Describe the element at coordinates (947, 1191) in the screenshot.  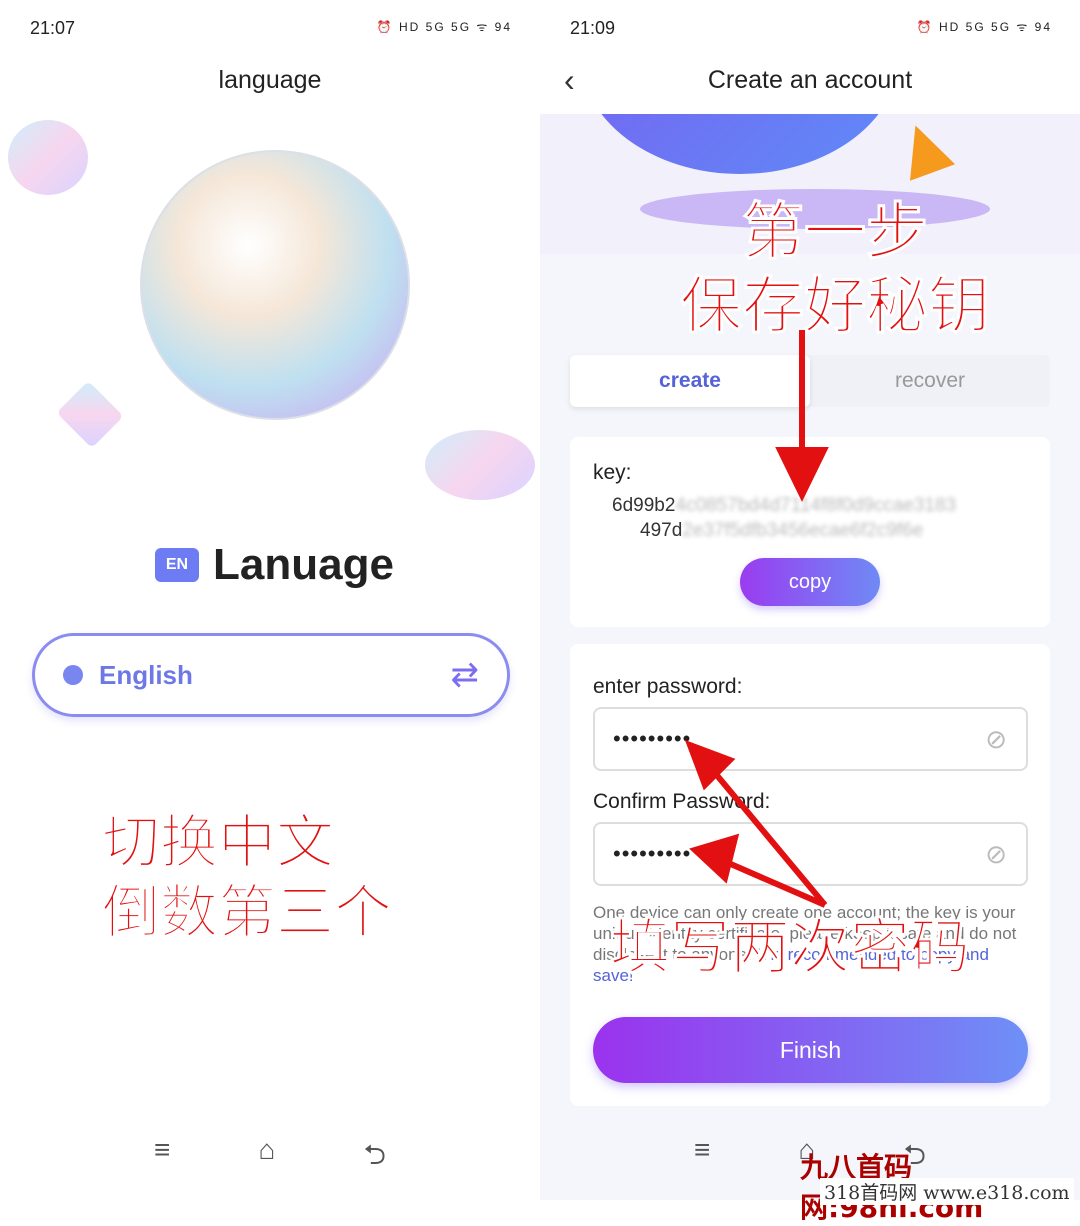
I see `watermark-text: 318首码网 www.e318.com` at that location.